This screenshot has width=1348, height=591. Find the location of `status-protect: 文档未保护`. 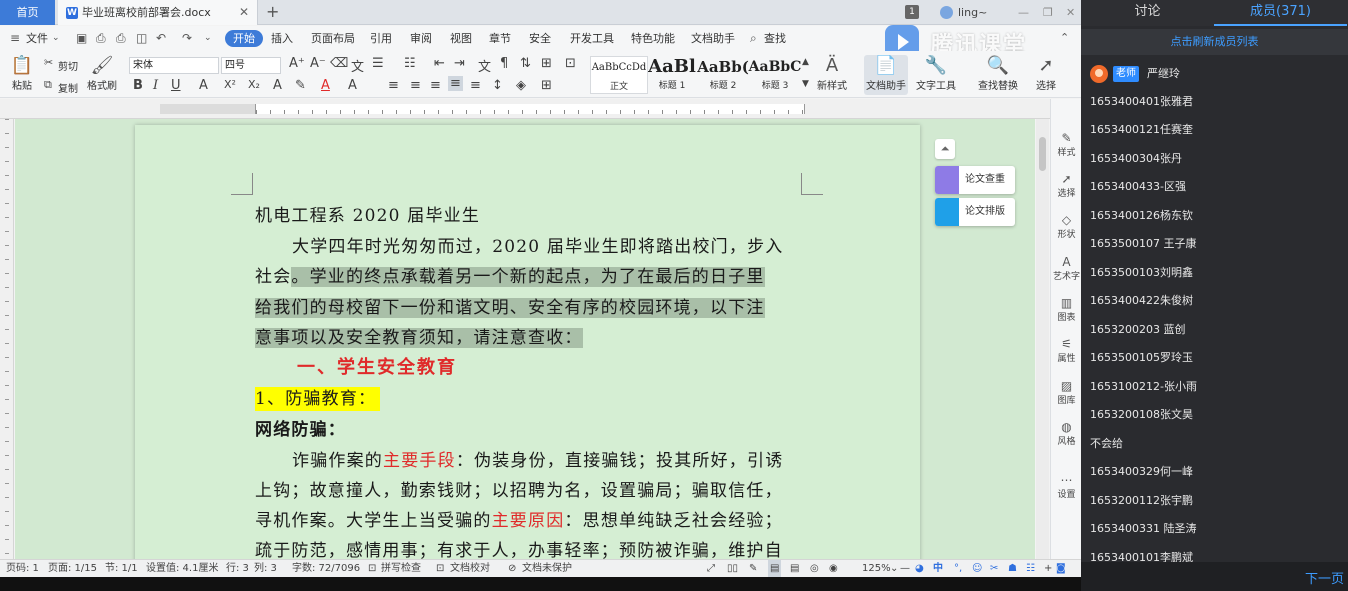

status-protect: 文档未保护 is located at coordinates (547, 568).